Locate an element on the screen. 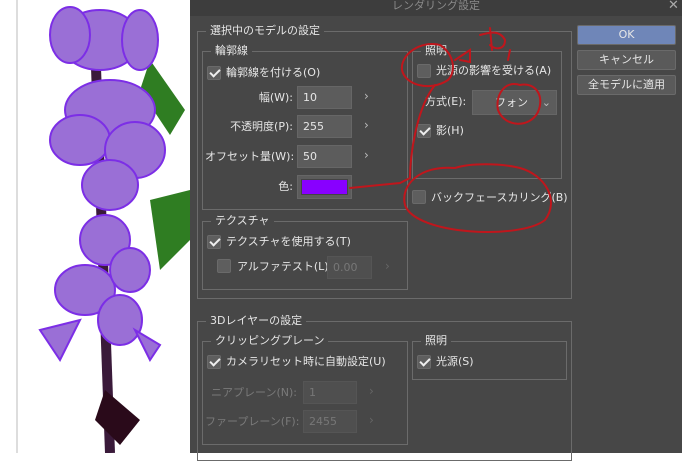 Image resolution: width=682 pixels, height=461 pixels. backface-culling-checkbox is located at coordinates (419, 197).